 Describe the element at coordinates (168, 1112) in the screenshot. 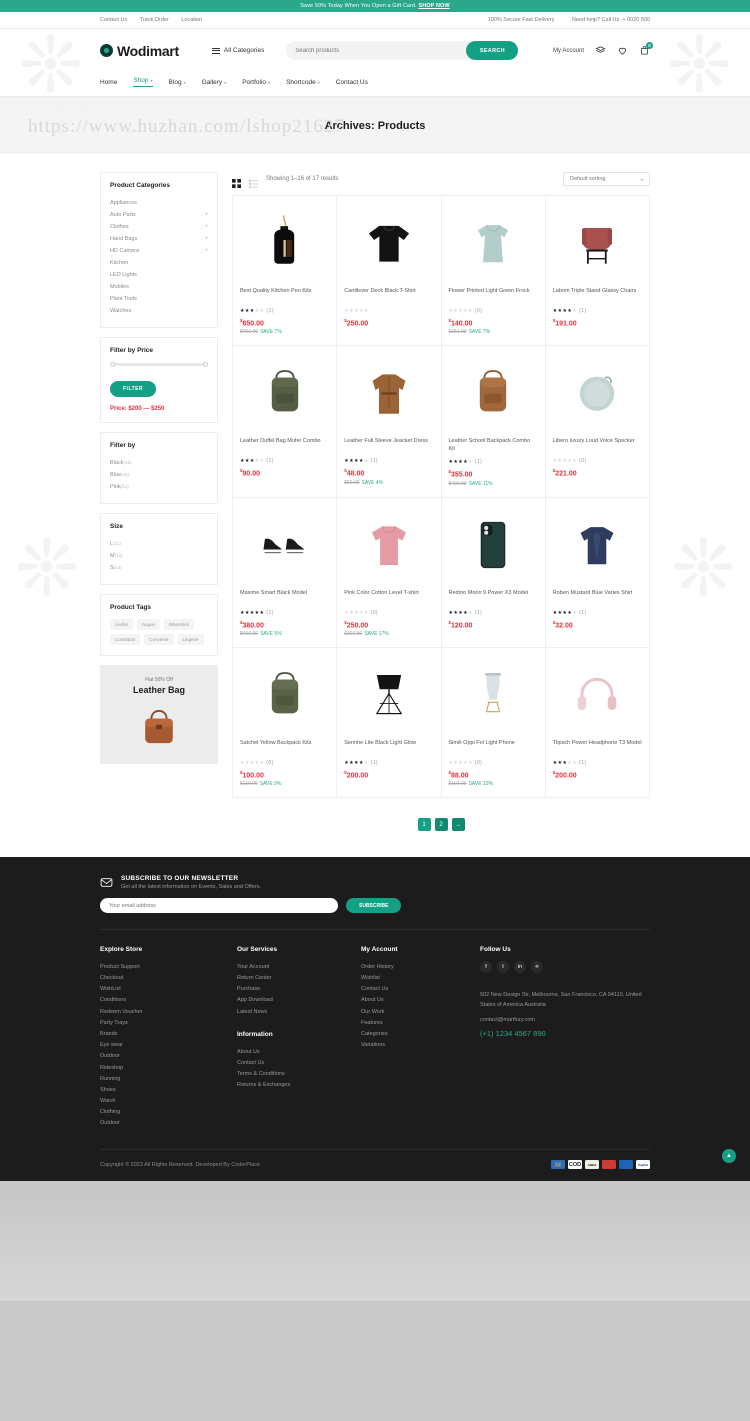

I see `footer-link: Clothing` at that location.